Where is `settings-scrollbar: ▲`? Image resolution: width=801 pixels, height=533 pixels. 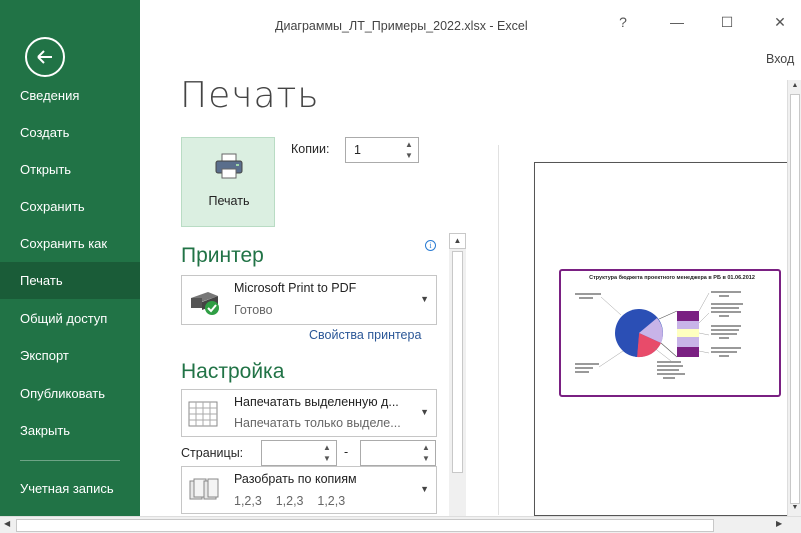
settings-scrollbar: ▲ is located at coordinates (457, 374).